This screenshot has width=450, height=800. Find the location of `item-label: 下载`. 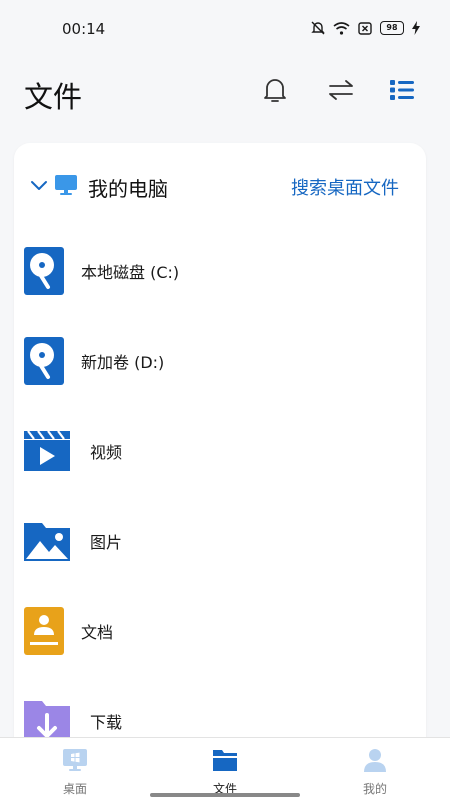

item-label: 下载 is located at coordinates (106, 722).